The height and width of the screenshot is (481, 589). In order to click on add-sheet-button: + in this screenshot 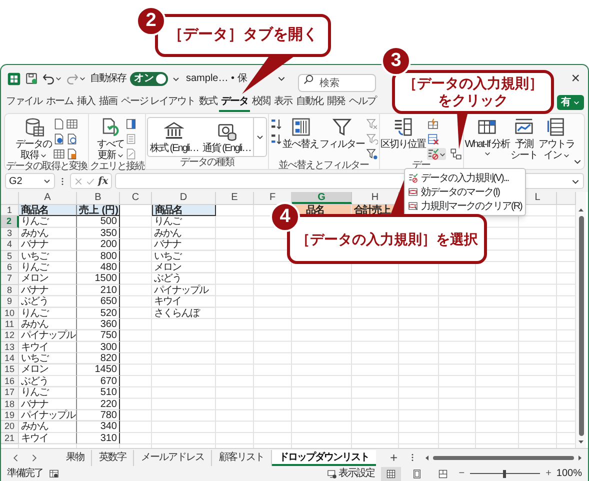, I will do `click(394, 457)`.